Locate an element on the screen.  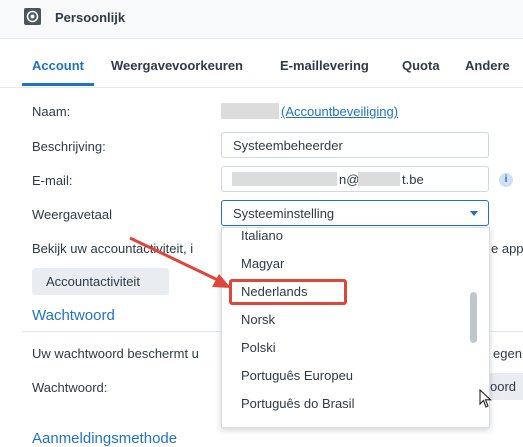
annotation-arrow-icon is located at coordinates (180, 262).